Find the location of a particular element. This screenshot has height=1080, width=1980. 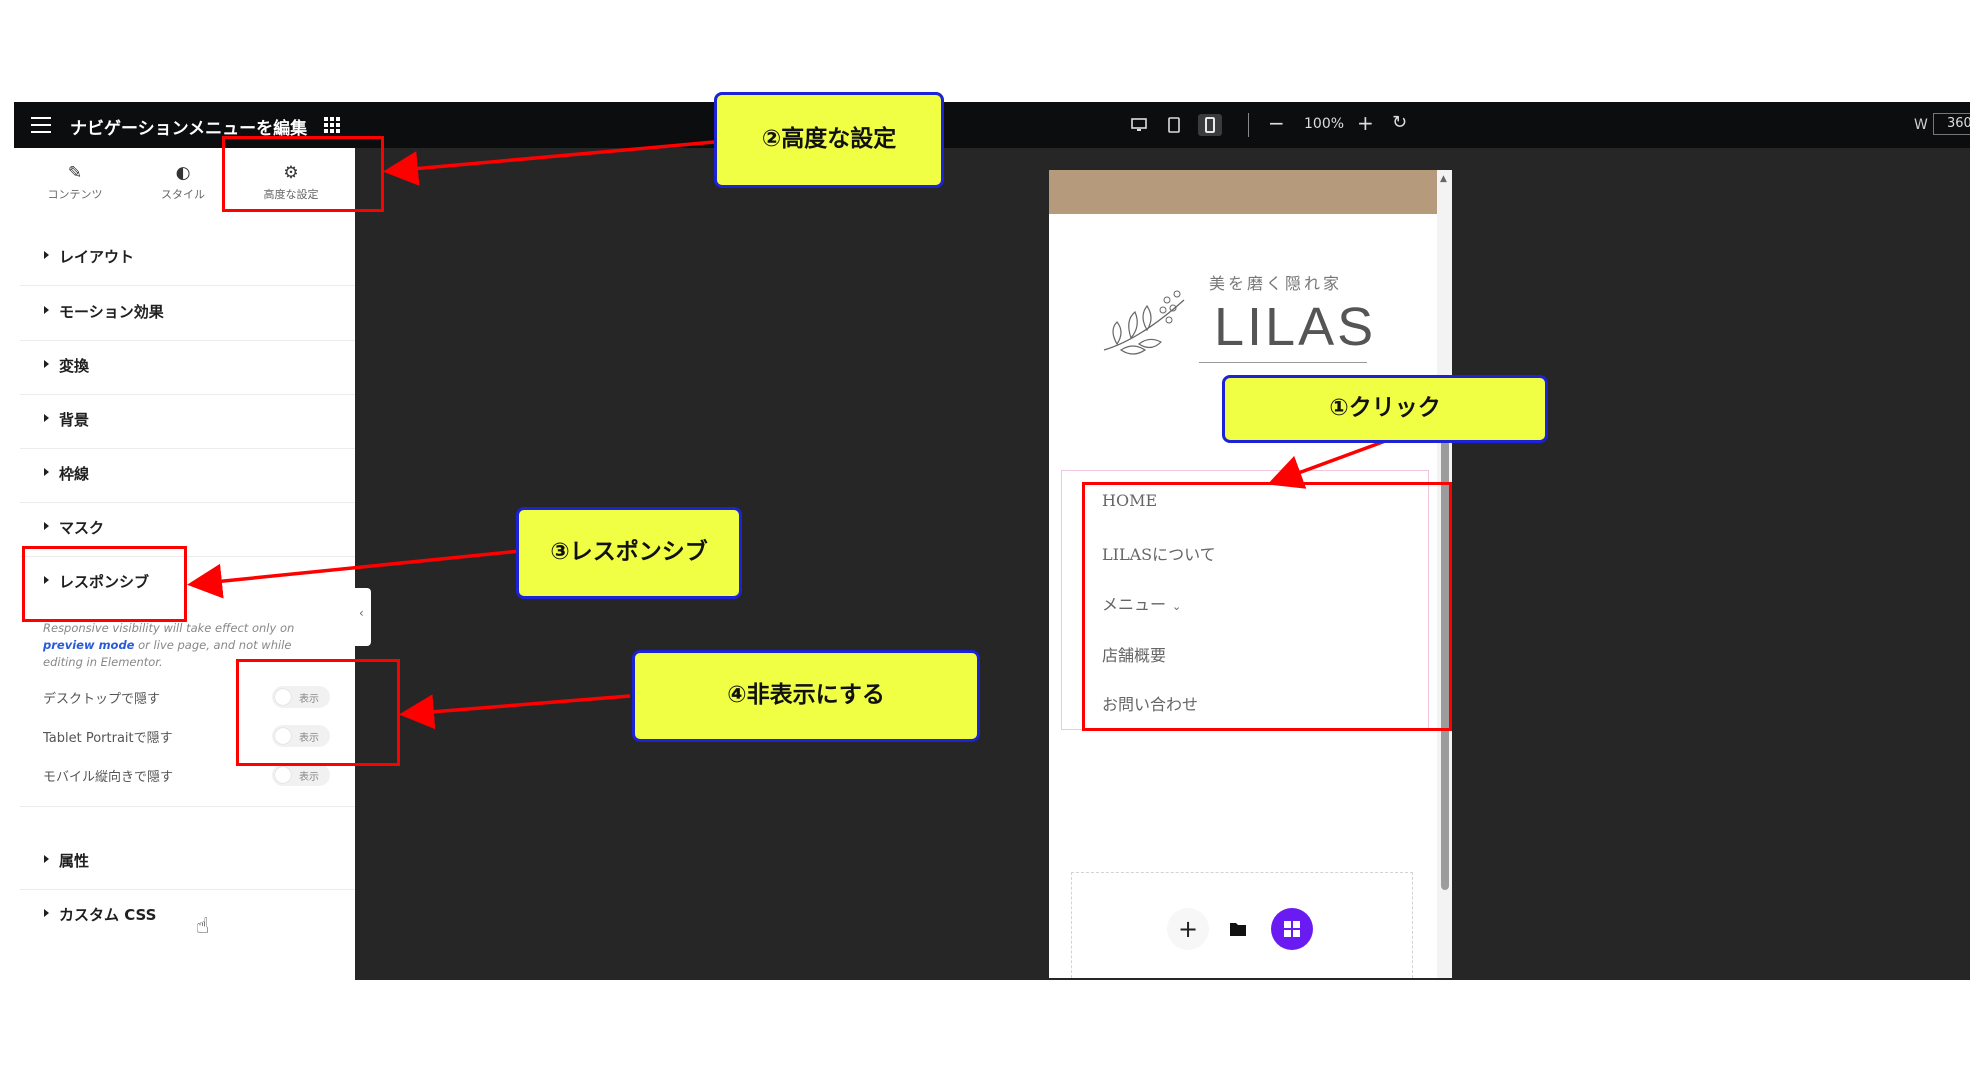

hide-tablet-label: Tablet Portraitで隠す is located at coordinates (108, 738).